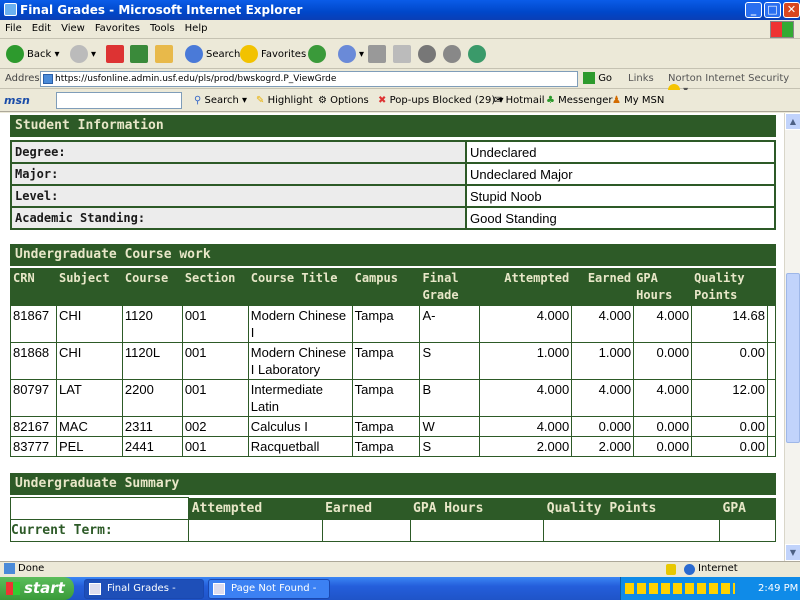 The image size is (800, 600). Describe the element at coordinates (772, 10) in the screenshot. I see `maximize-button: □` at that location.